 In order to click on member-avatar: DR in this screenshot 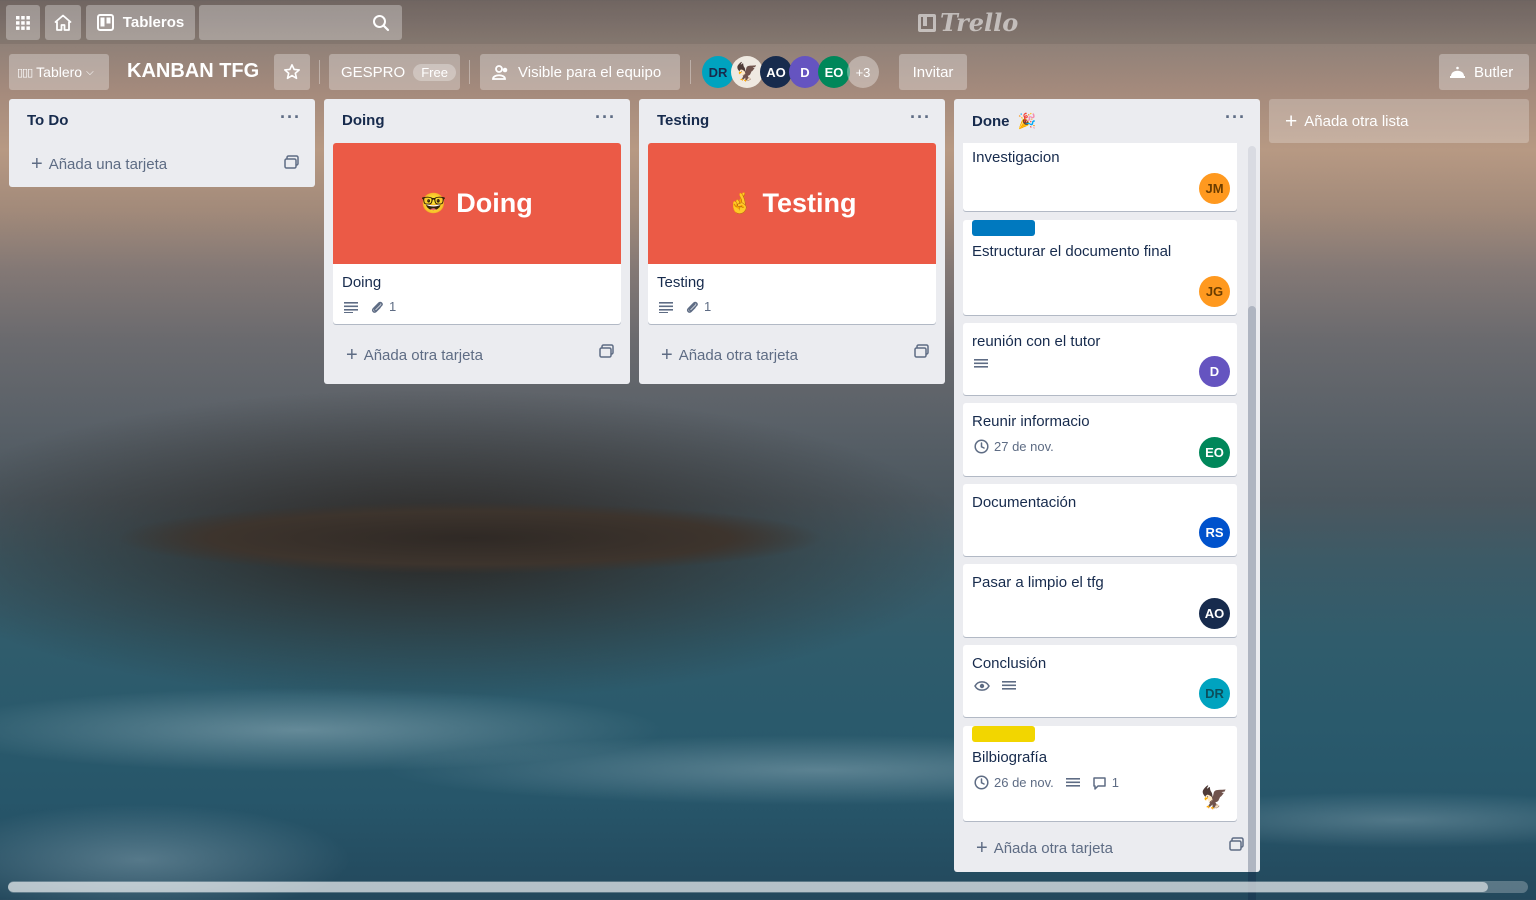, I will do `click(718, 72)`.